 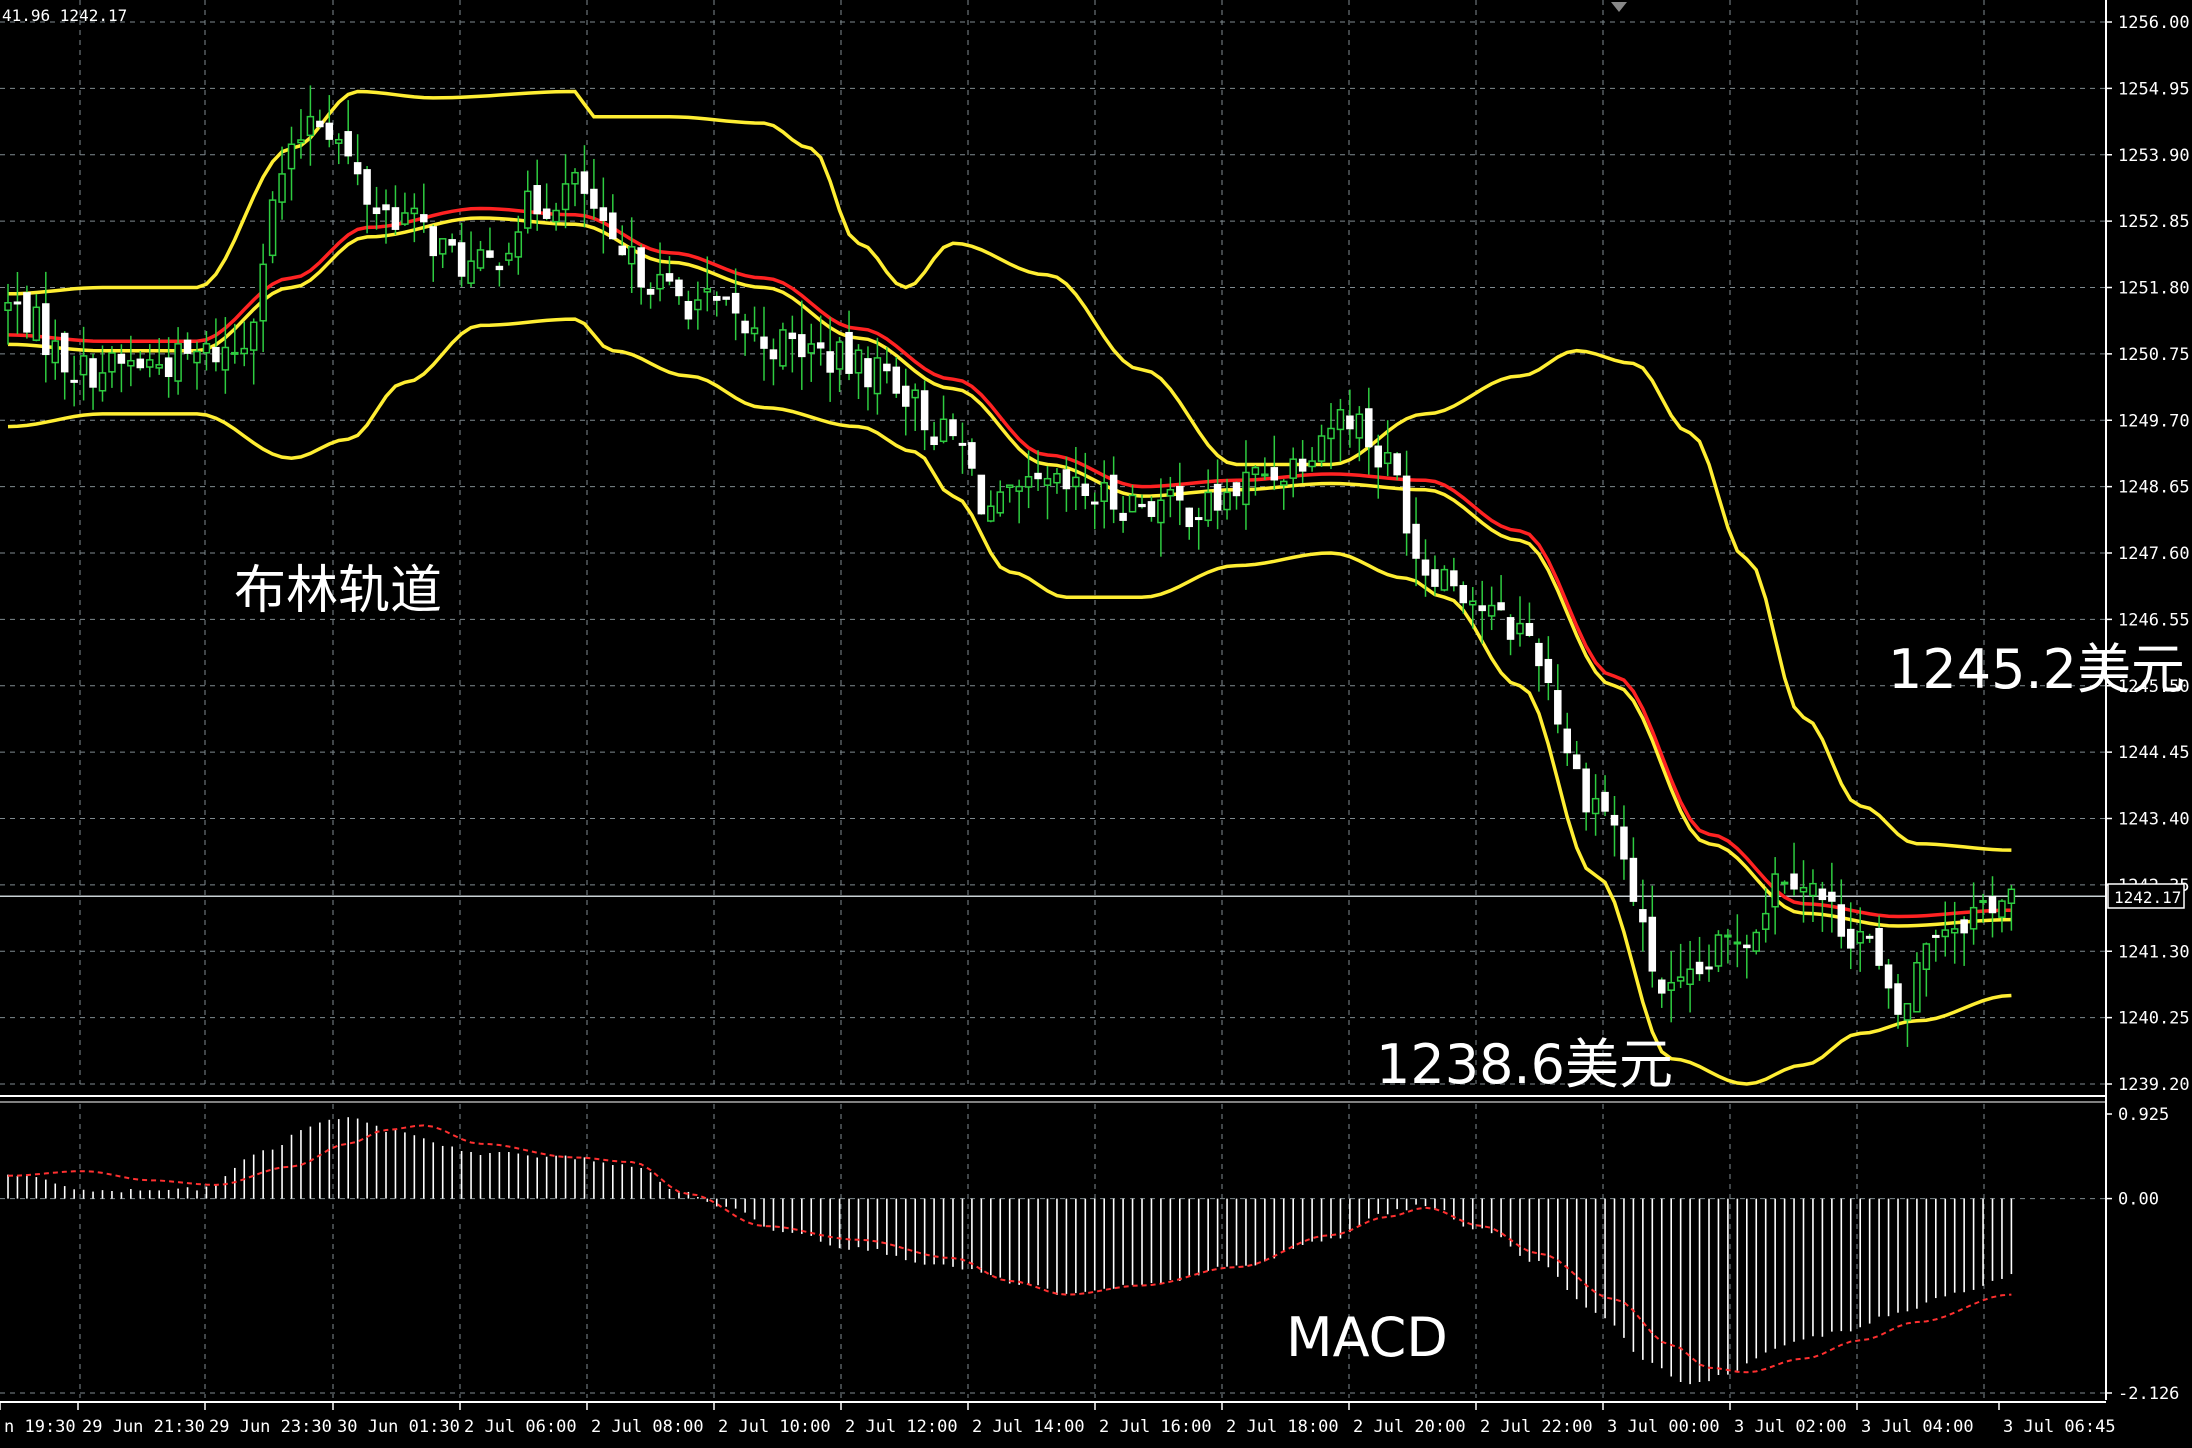 What do you see at coordinates (143, 1427) in the screenshot?
I see `x-tick-label: 29 Jun 21:30` at bounding box center [143, 1427].